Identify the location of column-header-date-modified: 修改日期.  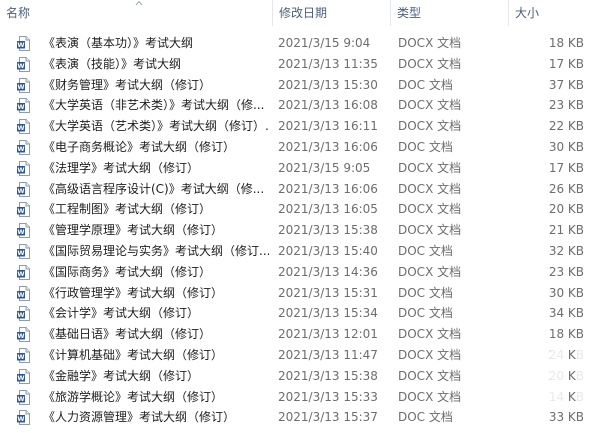
(331, 13).